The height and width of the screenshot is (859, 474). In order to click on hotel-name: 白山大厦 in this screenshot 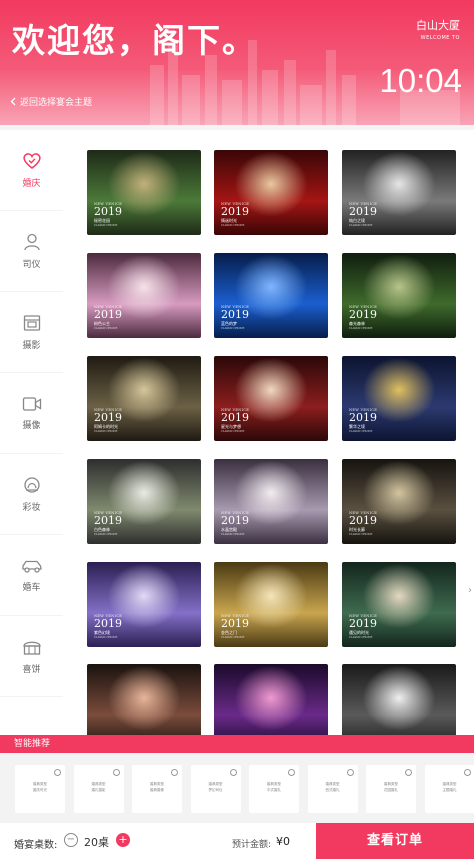, I will do `click(438, 25)`.